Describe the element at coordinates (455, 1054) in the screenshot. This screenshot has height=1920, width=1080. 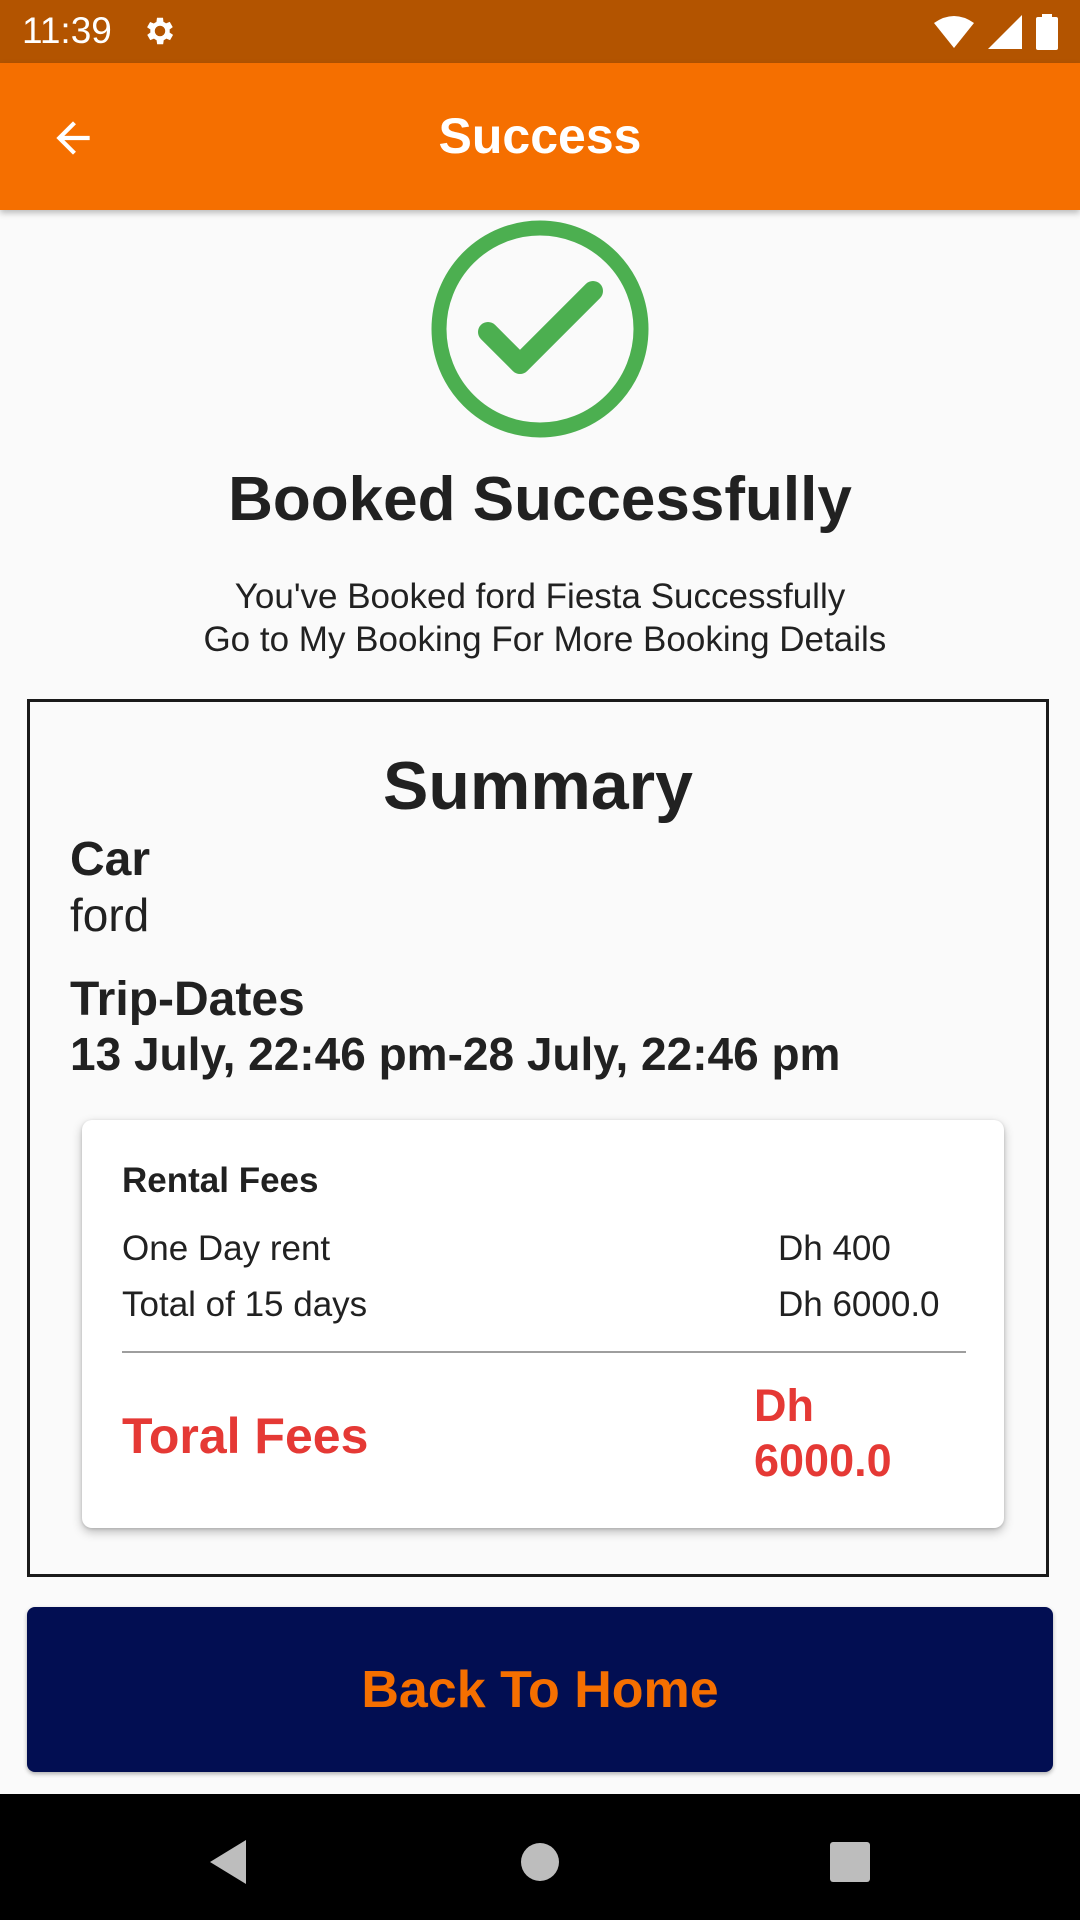
I see `trip-dates-value: 13 July, 22:46 pm-28 July, 22:46 pm` at that location.